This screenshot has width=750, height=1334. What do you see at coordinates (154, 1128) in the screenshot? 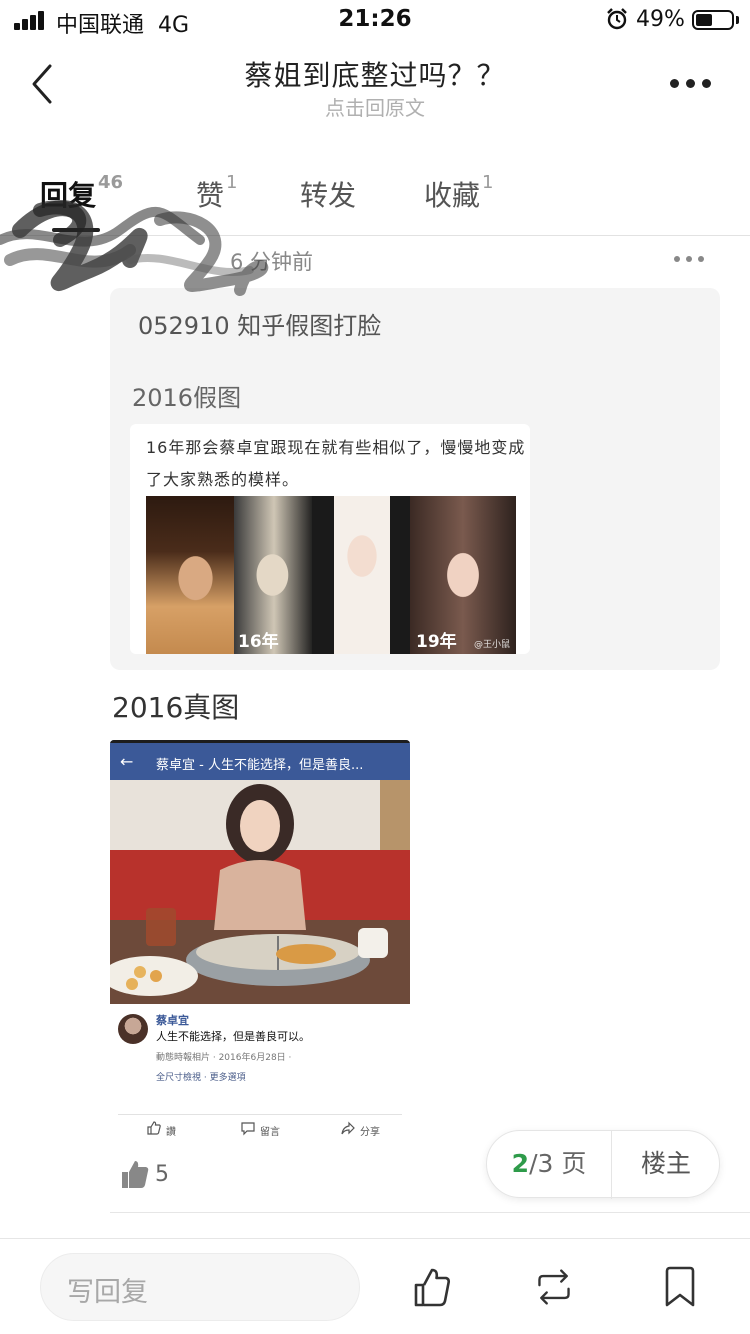
I see `fb-like-icon` at bounding box center [154, 1128].